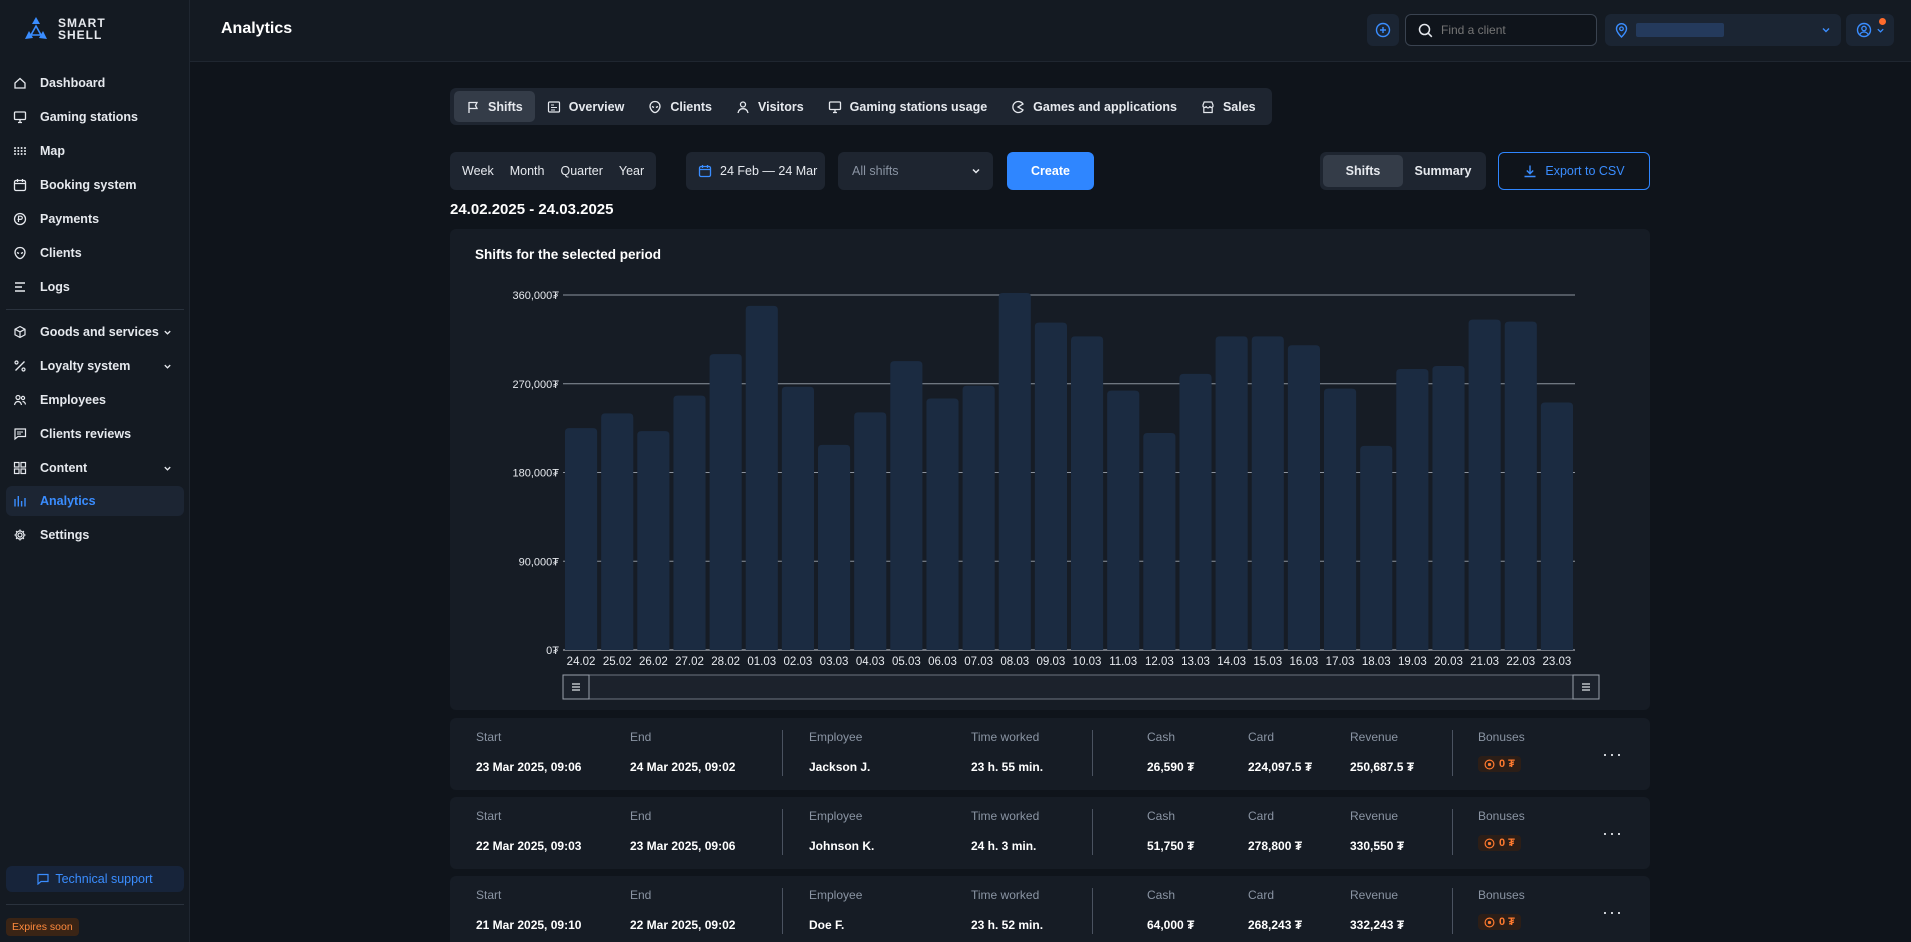  What do you see at coordinates (95, 535) in the screenshot?
I see `sidebar-item-settings: Settings` at bounding box center [95, 535].